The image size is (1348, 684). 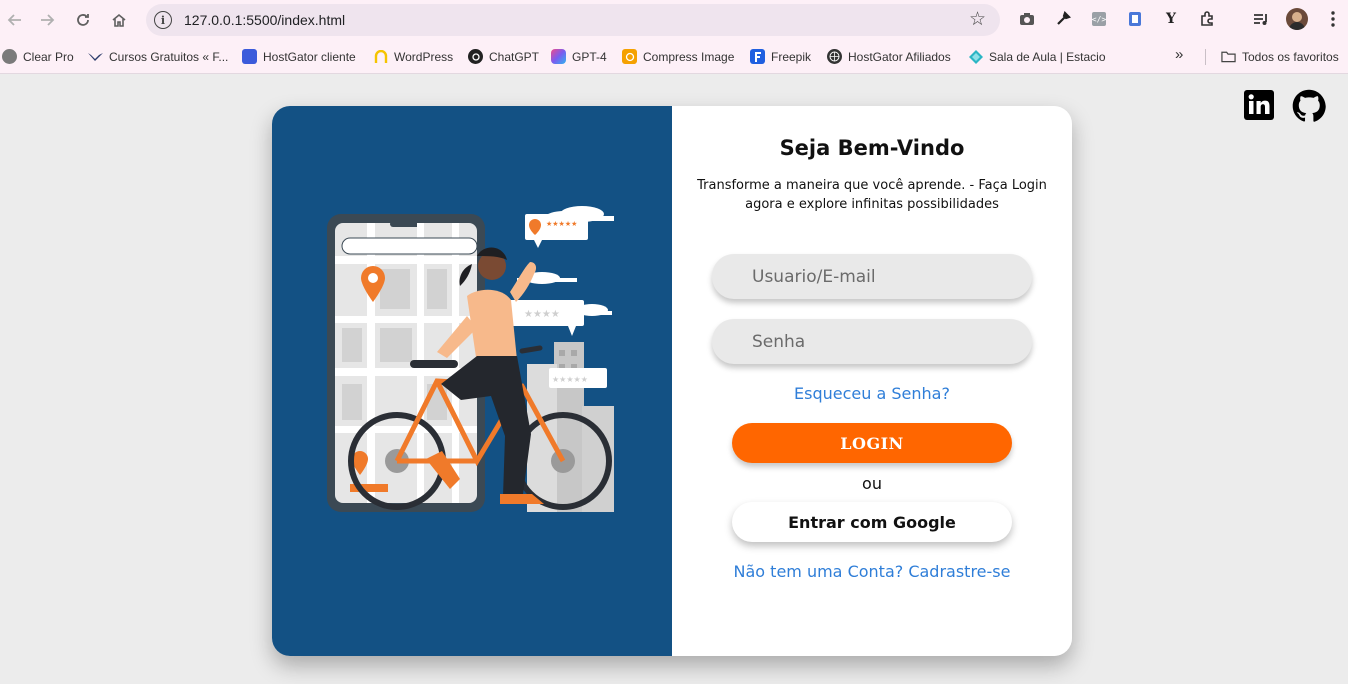 I want to click on gpt4-icon, so click(x=558, y=56).